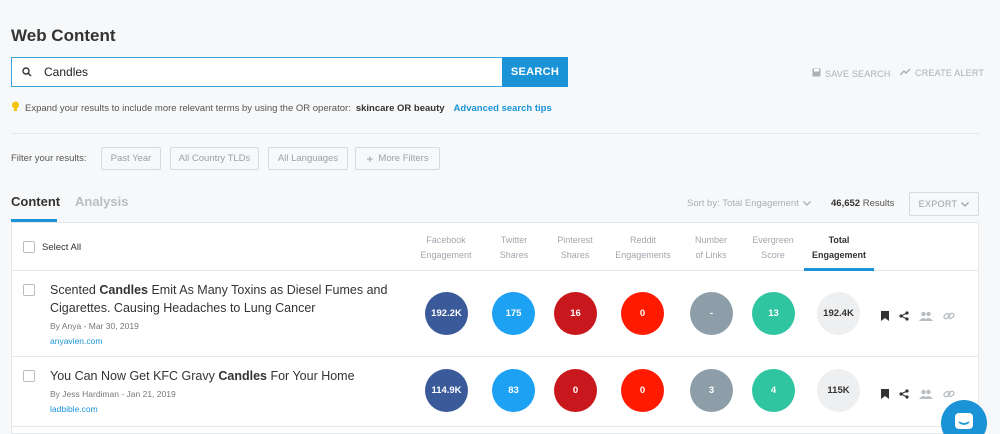 The width and height of the screenshot is (1000, 434). Describe the element at coordinates (94, 326) in the screenshot. I see `article-meta: By Anya - Mar 30, 2019` at that location.